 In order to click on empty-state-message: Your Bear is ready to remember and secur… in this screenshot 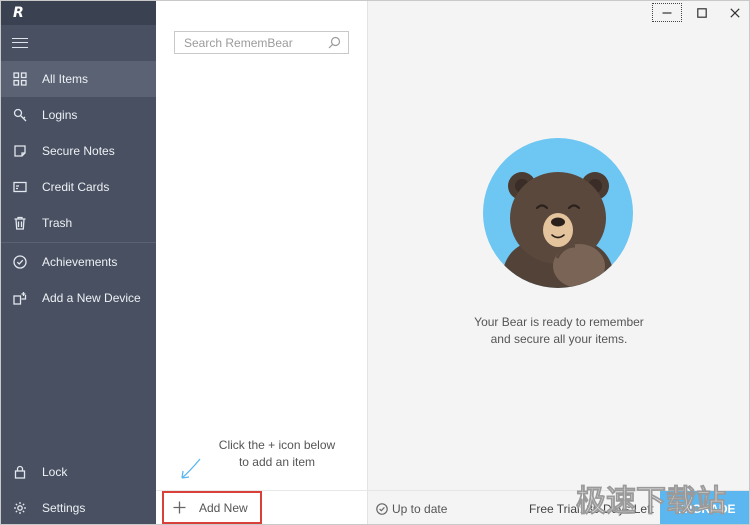, I will do `click(559, 331)`.